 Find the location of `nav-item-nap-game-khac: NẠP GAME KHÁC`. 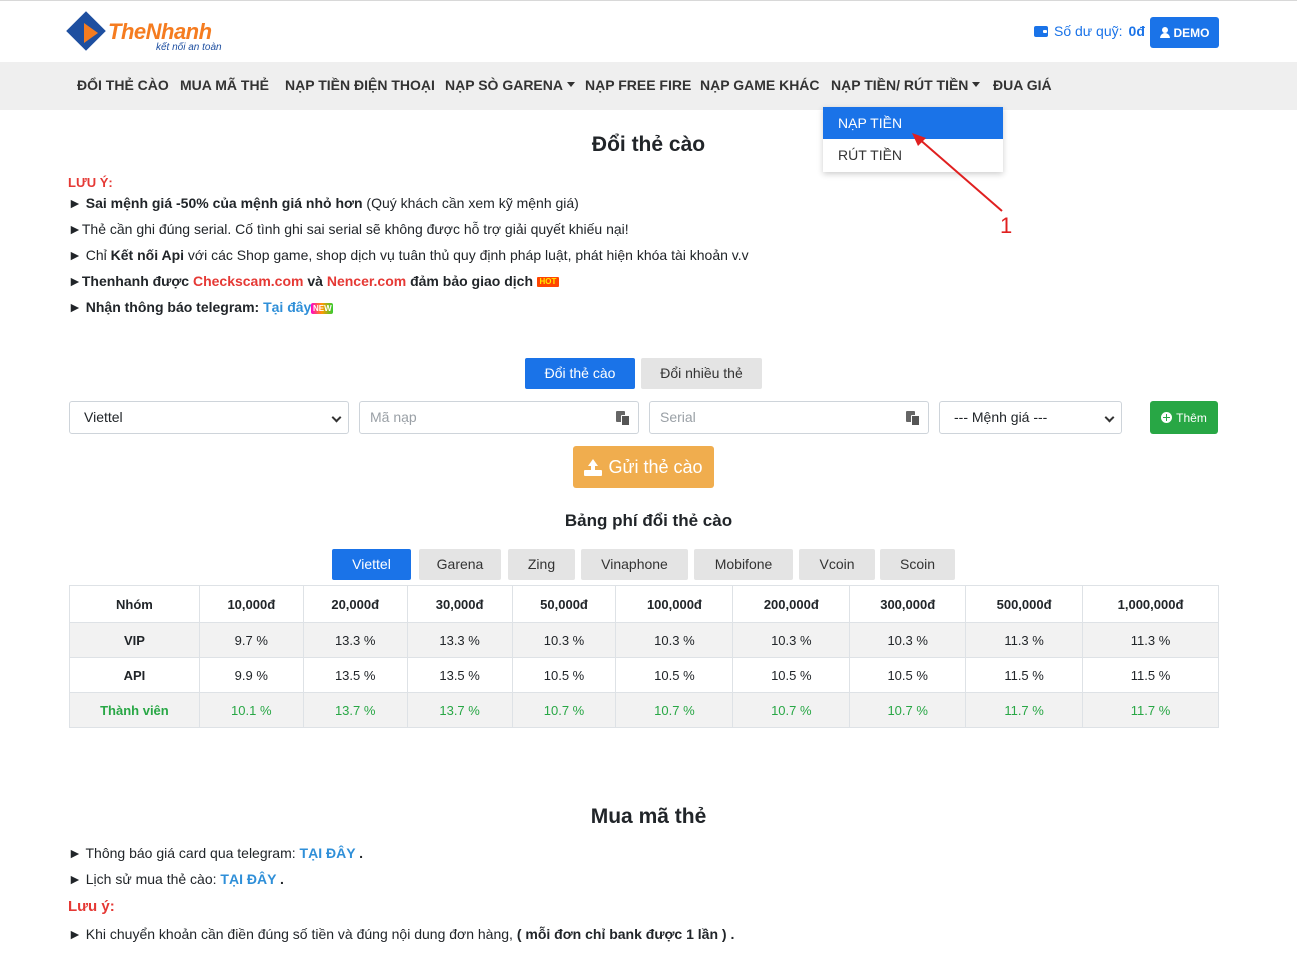

nav-item-nap-game-khac: NẠP GAME KHÁC is located at coordinates (760, 86).